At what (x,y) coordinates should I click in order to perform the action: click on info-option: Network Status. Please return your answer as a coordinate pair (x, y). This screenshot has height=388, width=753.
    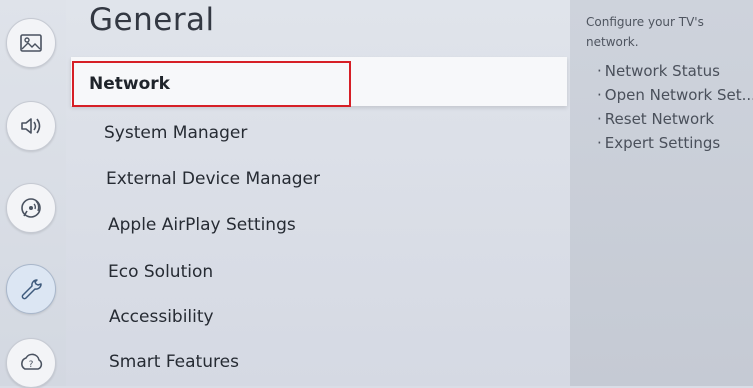
    Looking at the image, I should click on (658, 71).